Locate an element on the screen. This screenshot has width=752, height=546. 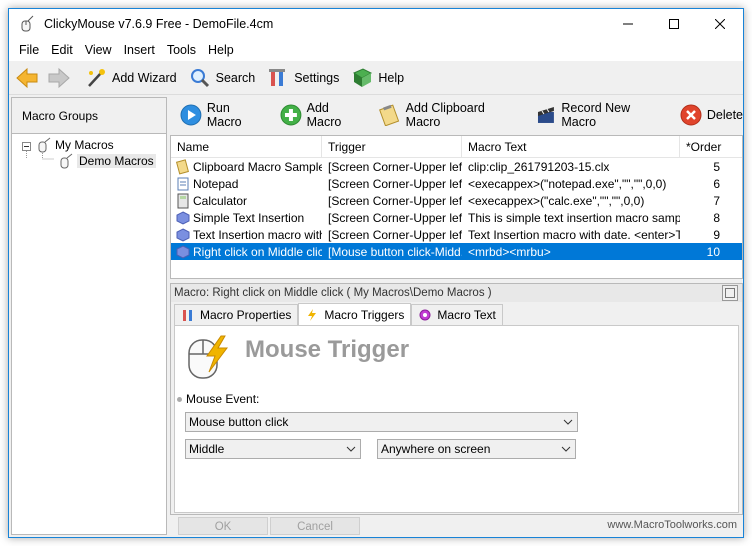
screen-location-value: Anywhere on screen is located at coordinates (436, 449).